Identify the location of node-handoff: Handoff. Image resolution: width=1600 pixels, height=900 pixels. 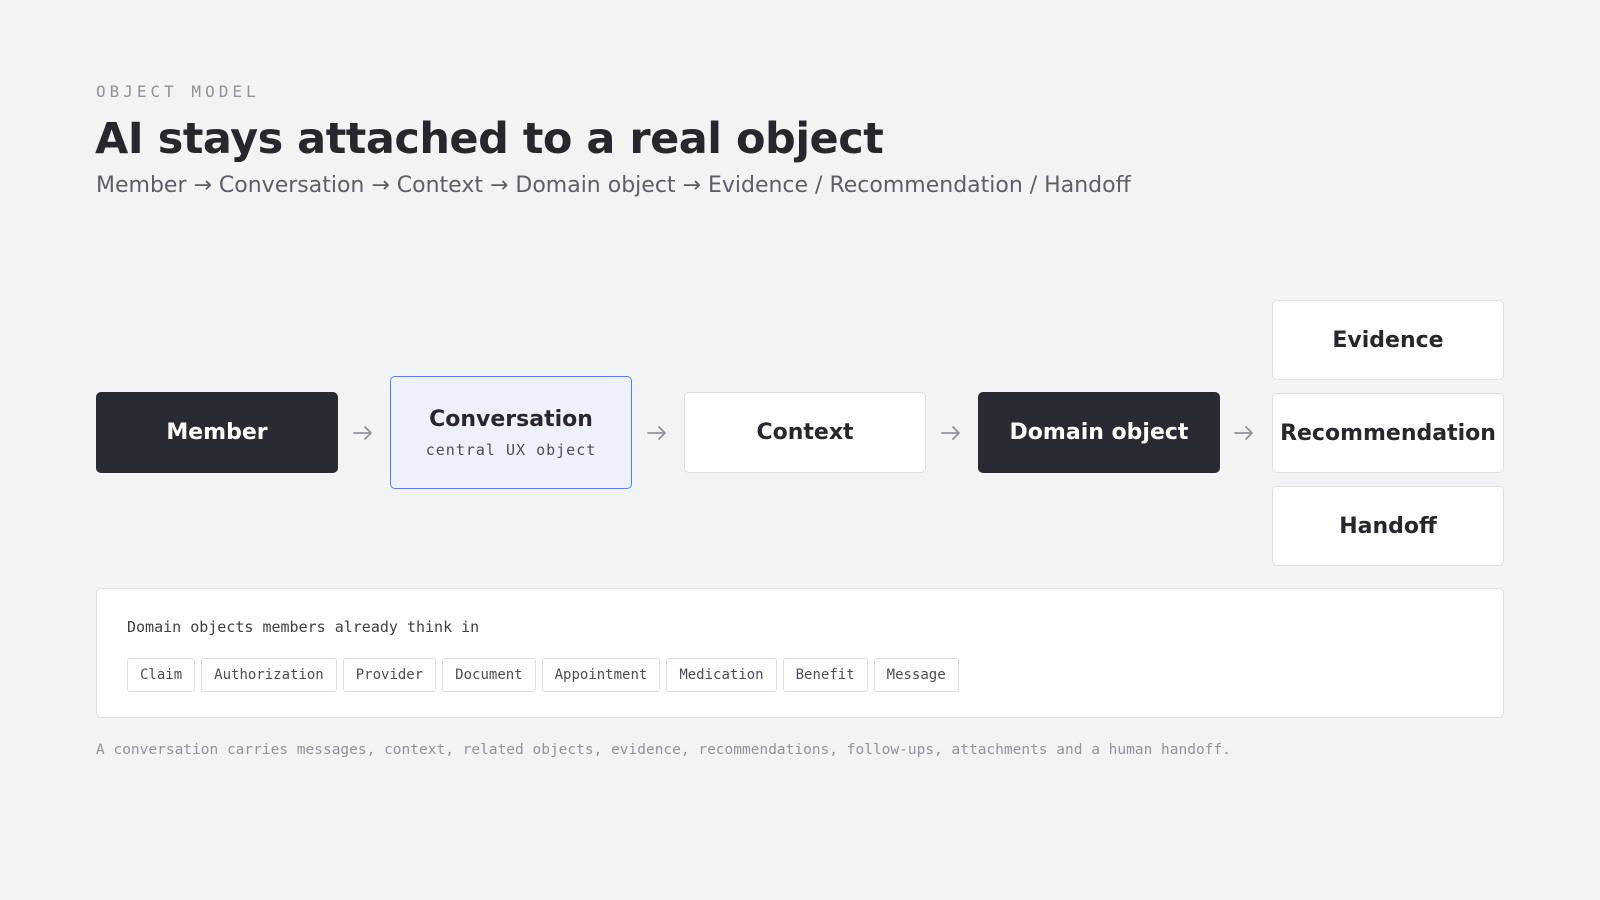
(1388, 526).